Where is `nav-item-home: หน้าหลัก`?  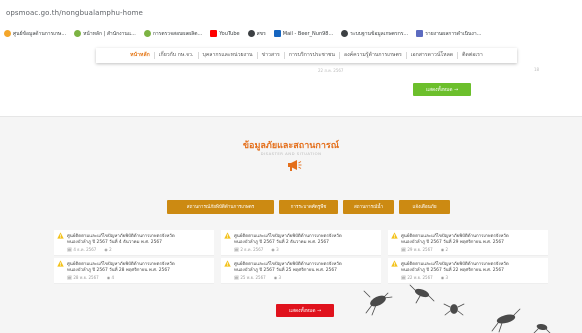 nav-item-home: หน้าหลัก is located at coordinates (140, 55).